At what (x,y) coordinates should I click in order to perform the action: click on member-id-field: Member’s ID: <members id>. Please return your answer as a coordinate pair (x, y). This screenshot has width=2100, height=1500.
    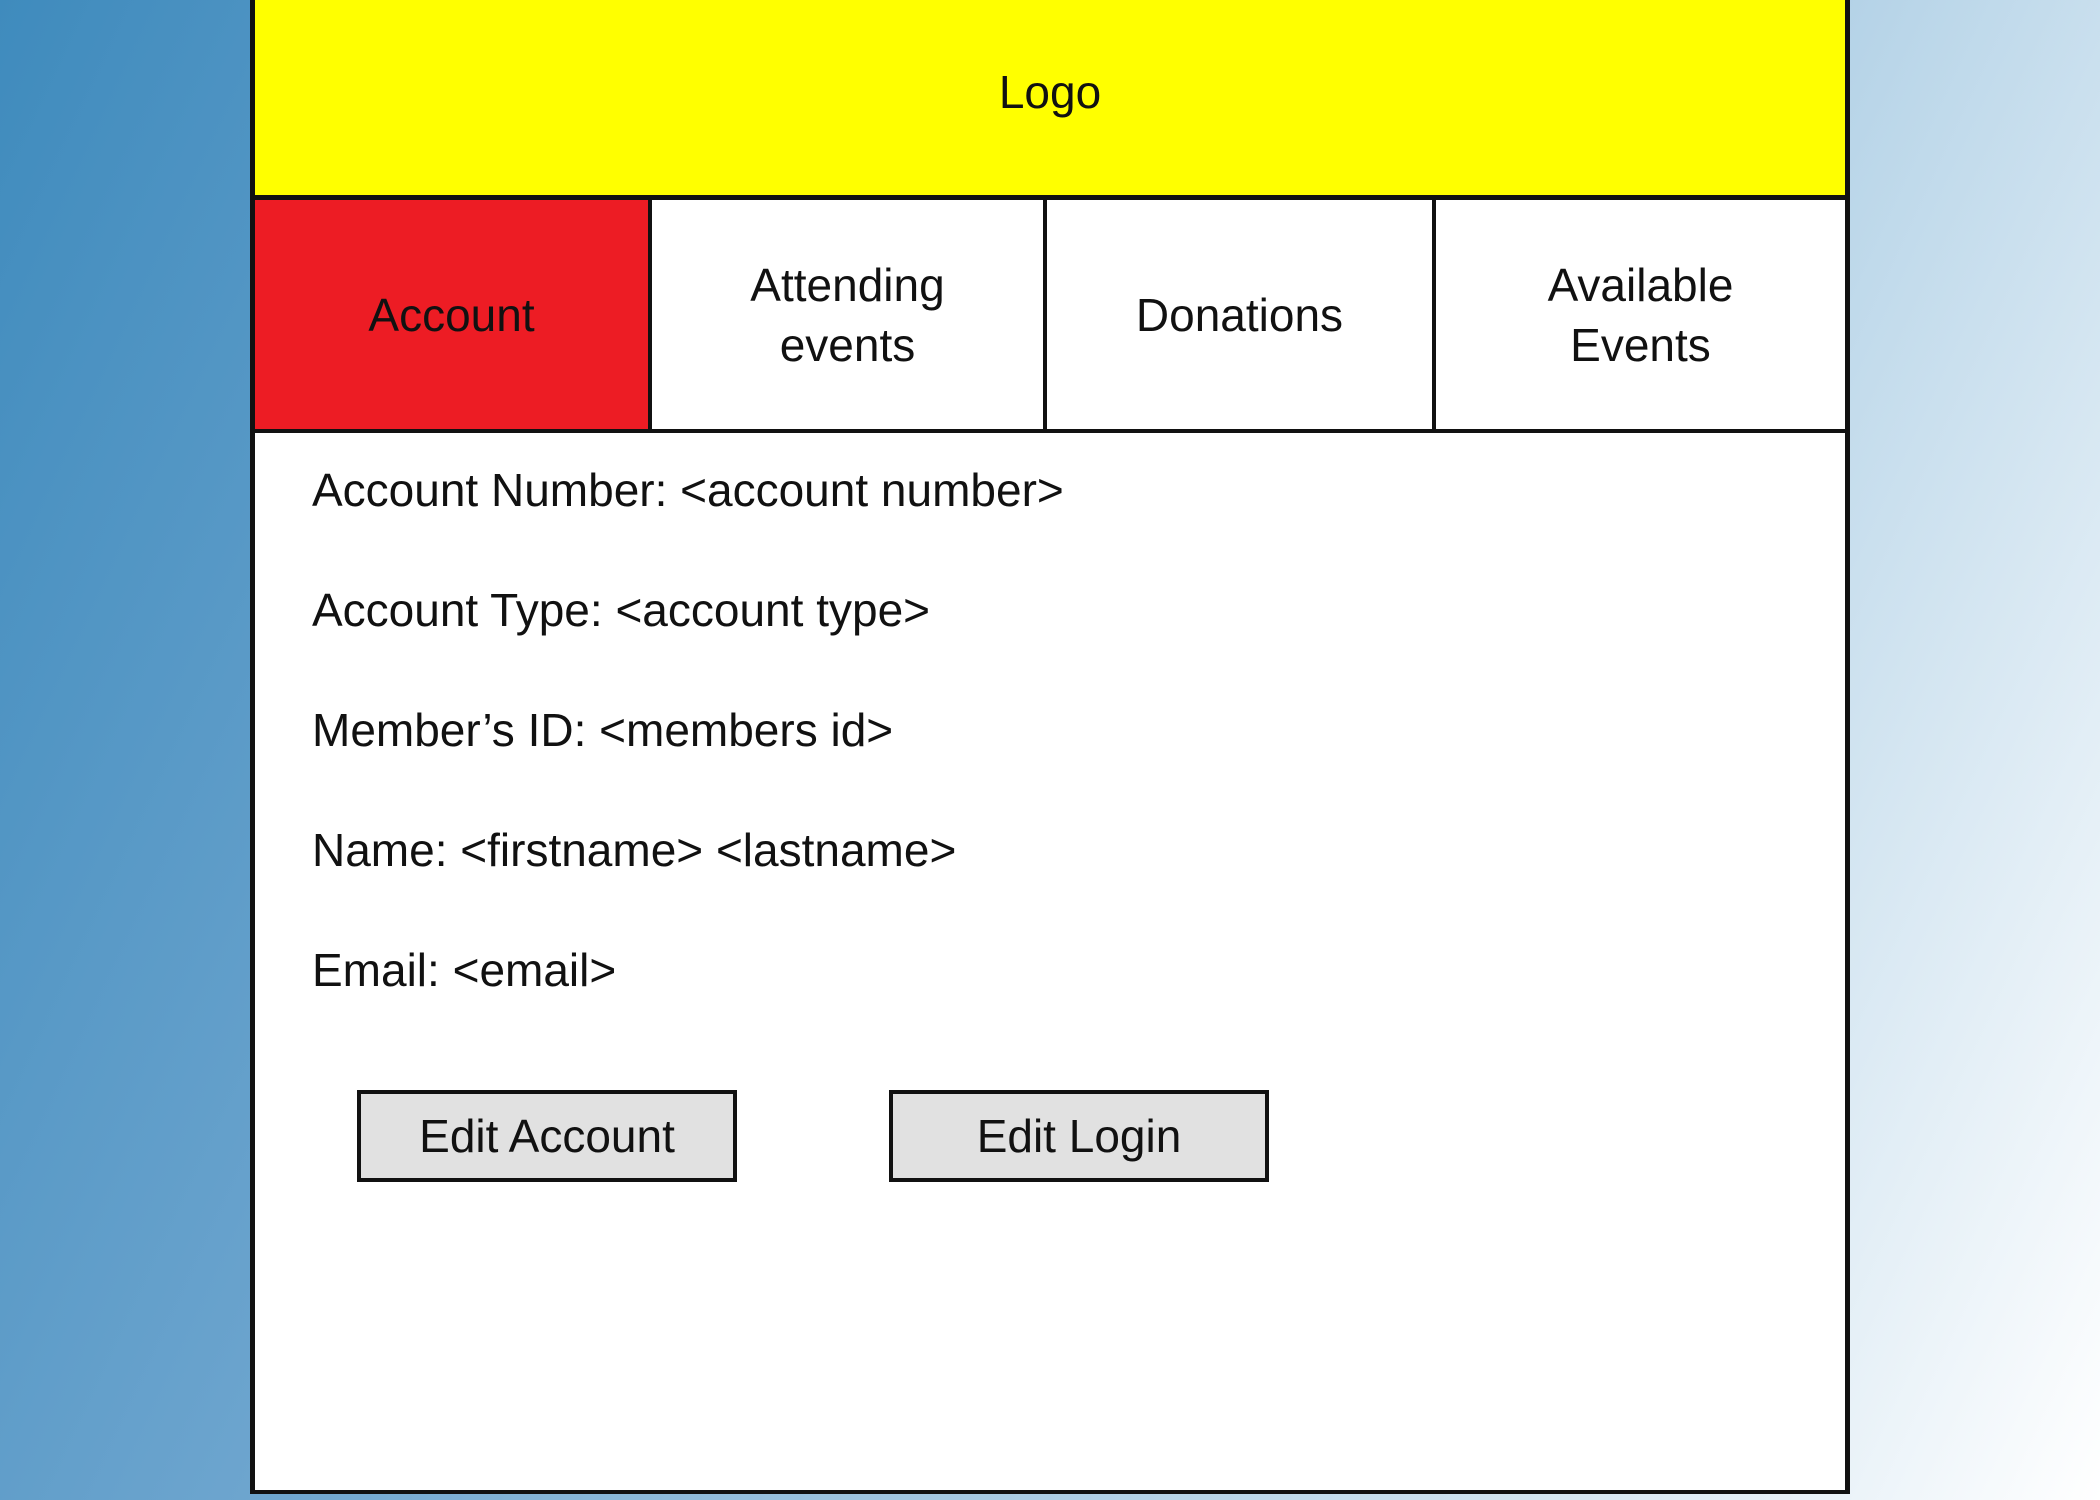
    Looking at the image, I should click on (603, 730).